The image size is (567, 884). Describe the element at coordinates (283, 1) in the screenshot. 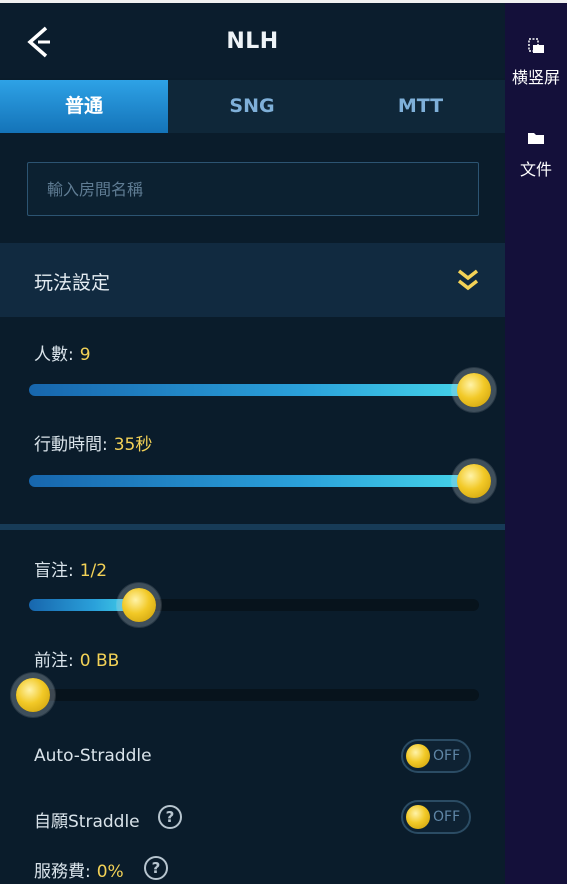

I see `top-edge` at that location.